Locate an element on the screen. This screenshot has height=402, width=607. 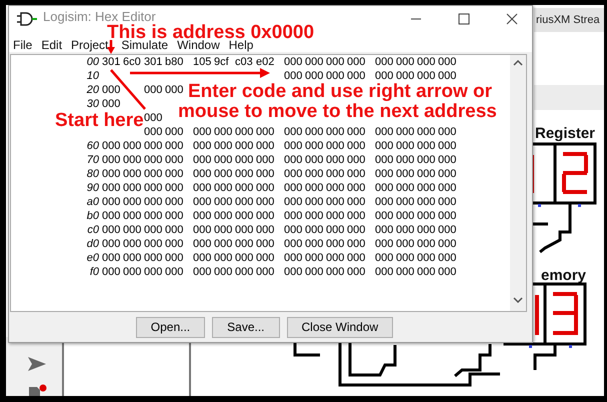
scroll-down-icon is located at coordinates (518, 300).